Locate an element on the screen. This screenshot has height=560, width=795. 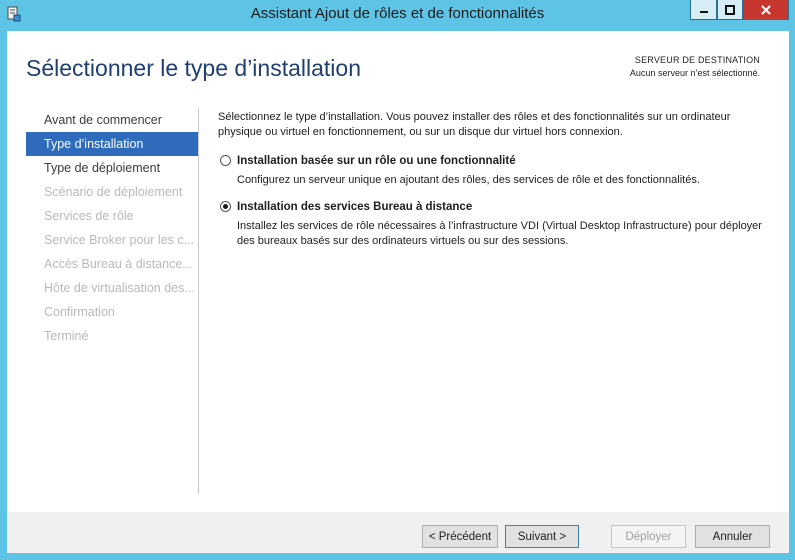
maximize-button is located at coordinates (730, 10).